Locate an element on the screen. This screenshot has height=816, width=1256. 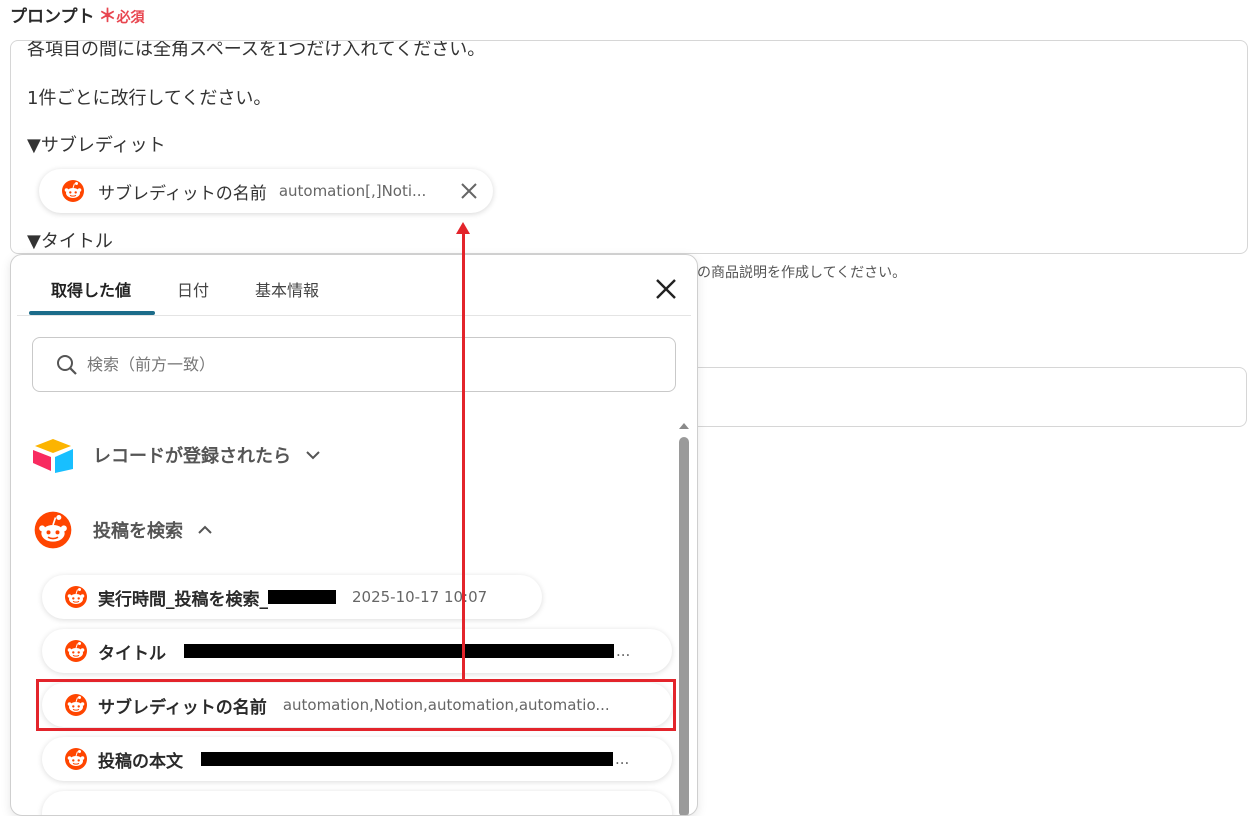
chevron-down-icon is located at coordinates (313, 455).